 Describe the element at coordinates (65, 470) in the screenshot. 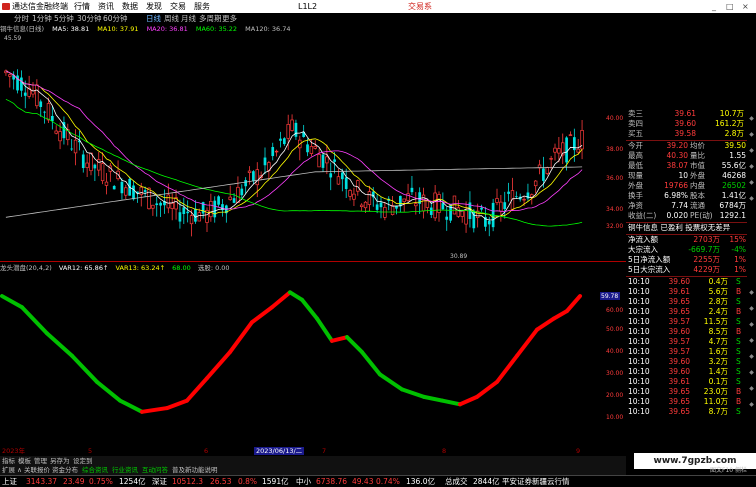

I see `tab-fund-distribution: 资金分布` at that location.